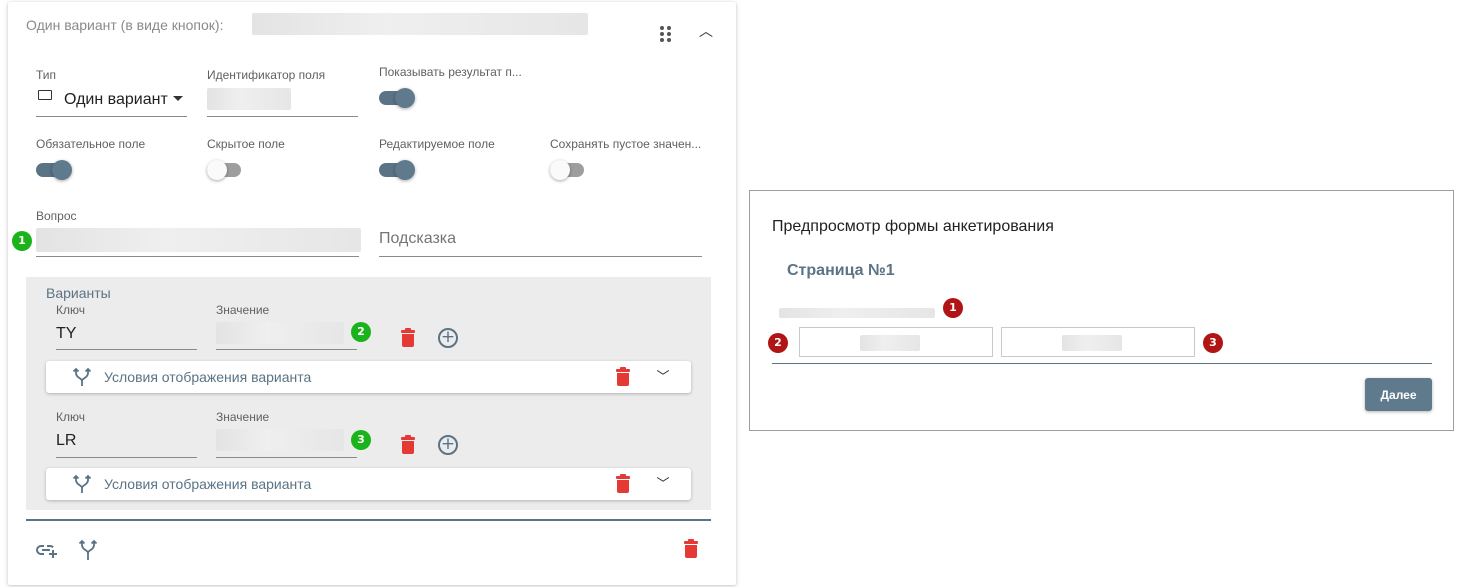 Image resolution: width=1472 pixels, height=587 pixels. I want to click on page-title: Страница №1, so click(841, 270).